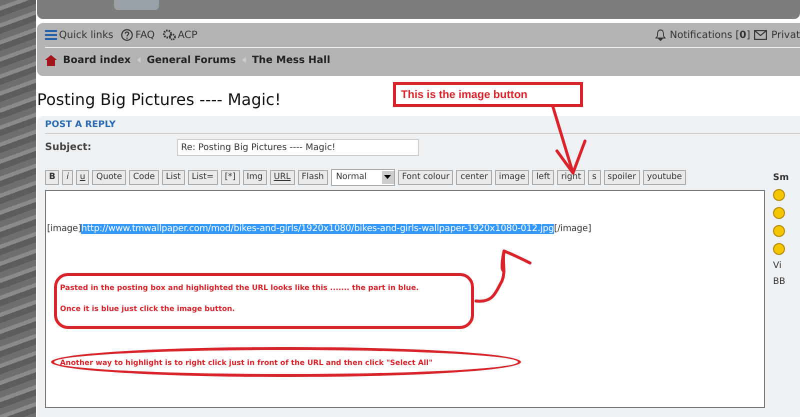  Describe the element at coordinates (488, 94) in the screenshot. I see `annotation-callout: This is the image button` at that location.